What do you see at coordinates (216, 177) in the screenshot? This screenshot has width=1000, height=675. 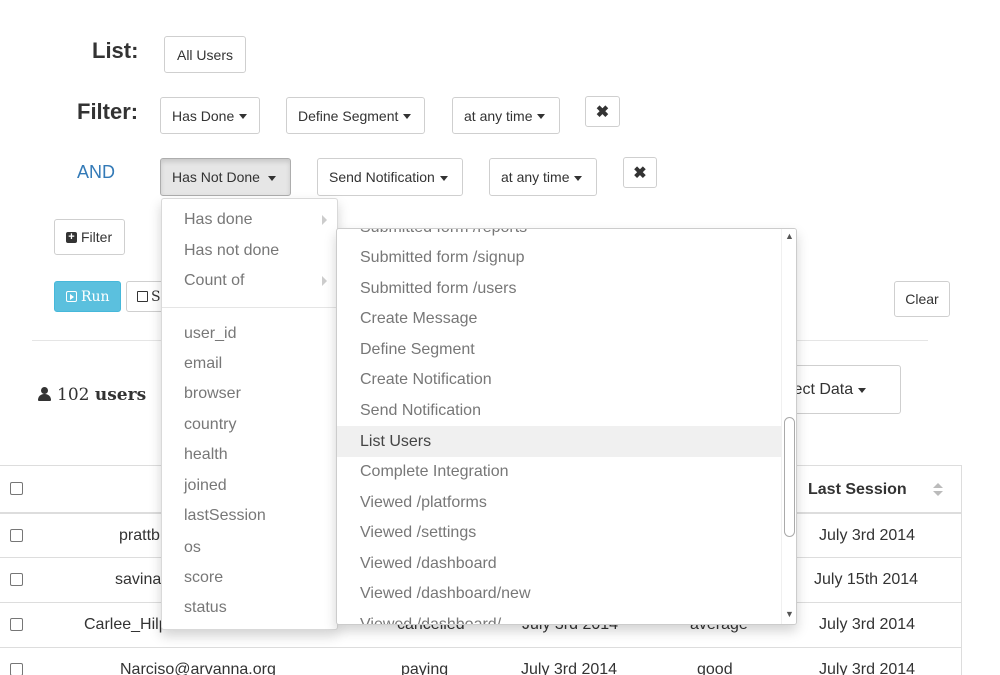 I see `and-condition-label: Has Not Done` at bounding box center [216, 177].